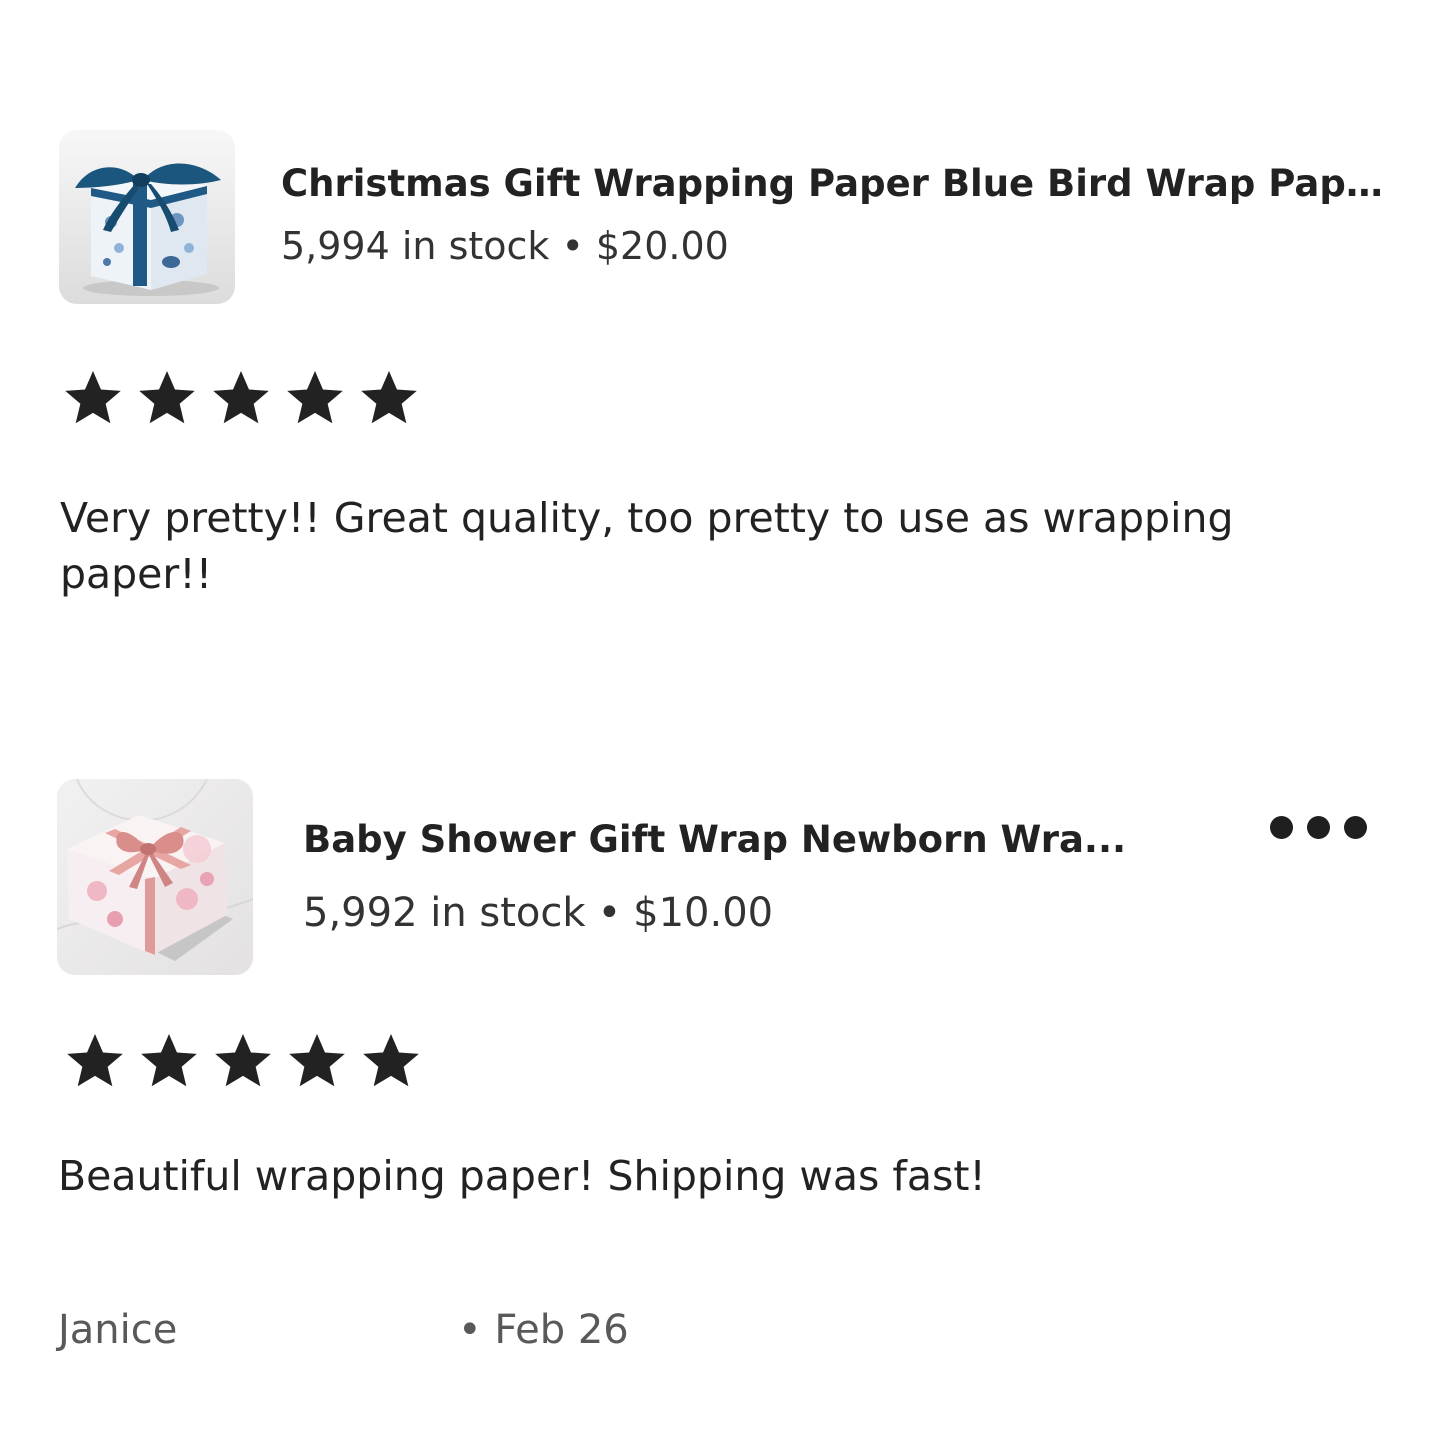  I want to click on date-value: Feb 26, so click(561, 1330).